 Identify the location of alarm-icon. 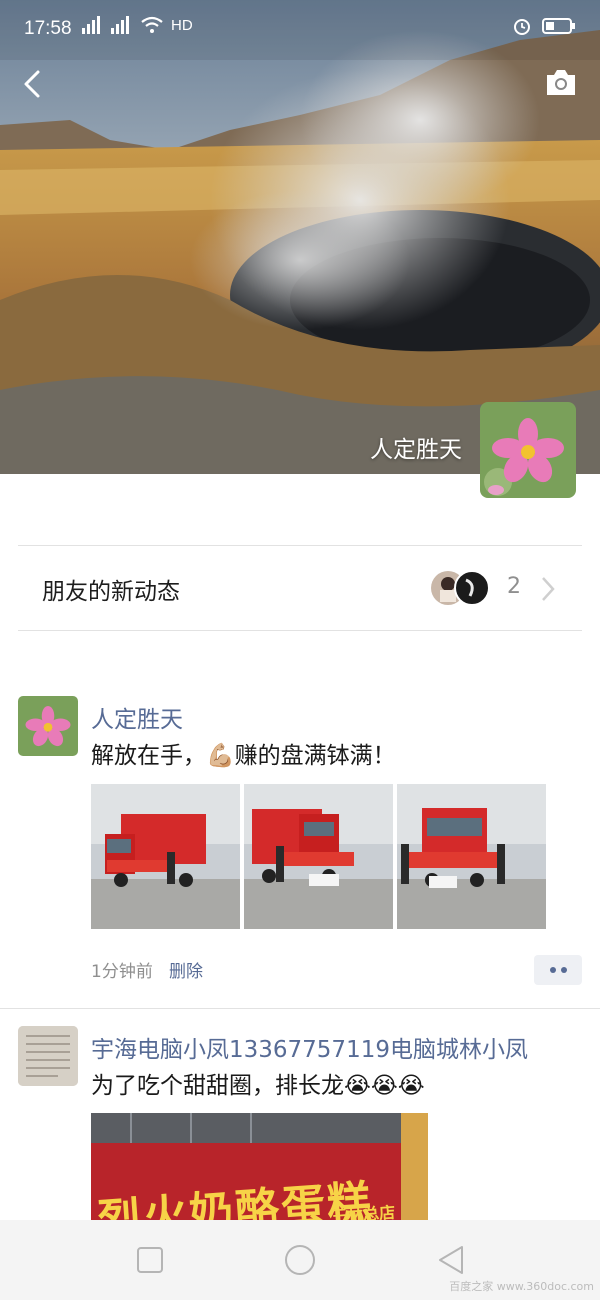
(522, 27).